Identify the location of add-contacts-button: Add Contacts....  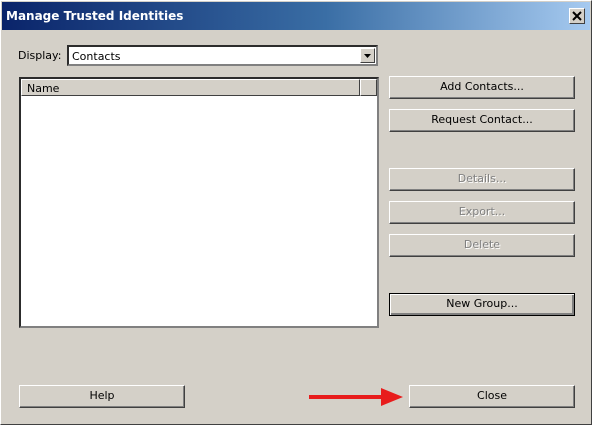
(482, 87).